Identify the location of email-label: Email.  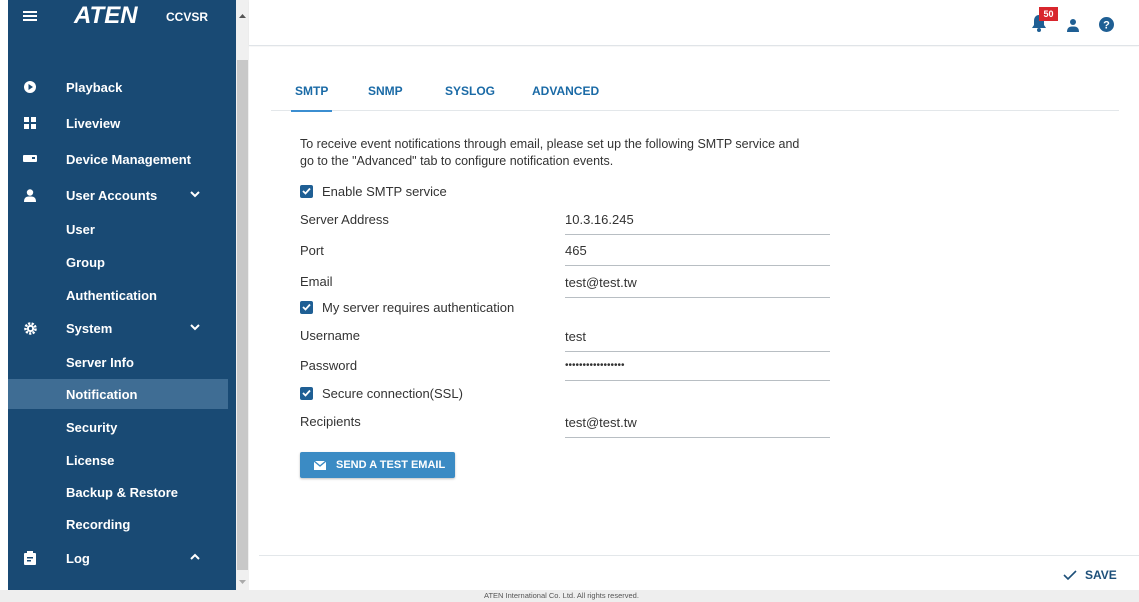
(316, 281).